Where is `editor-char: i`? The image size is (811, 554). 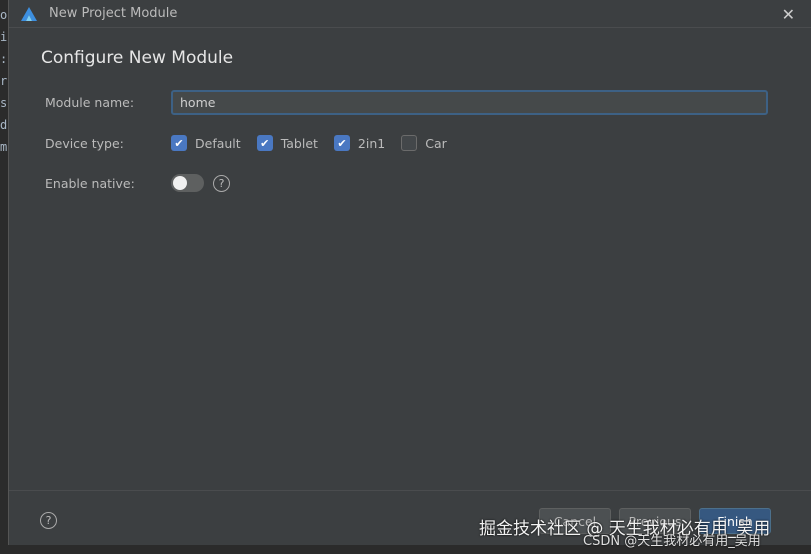 editor-char: i is located at coordinates (4, 37).